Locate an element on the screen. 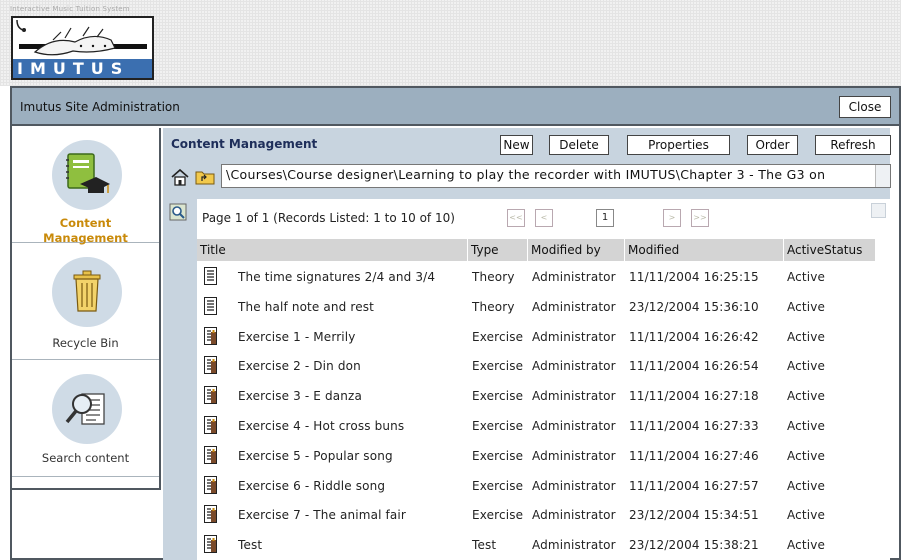 The image size is (901, 560). row-title: The time signatures 2/4 and 3/4 is located at coordinates (336, 277).